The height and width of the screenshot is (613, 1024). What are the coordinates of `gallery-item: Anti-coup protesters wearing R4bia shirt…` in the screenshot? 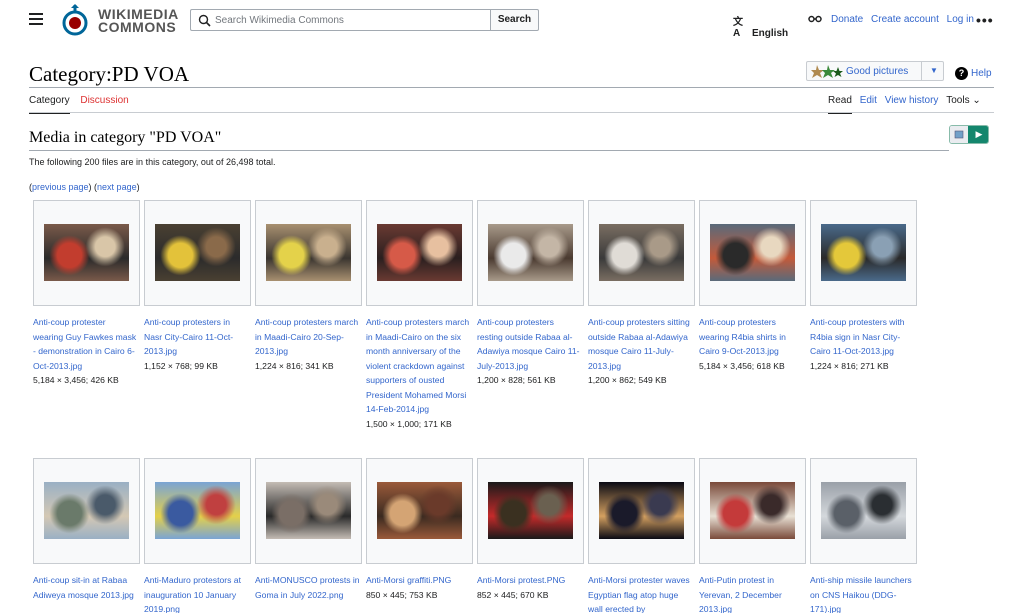 It's located at (752, 286).